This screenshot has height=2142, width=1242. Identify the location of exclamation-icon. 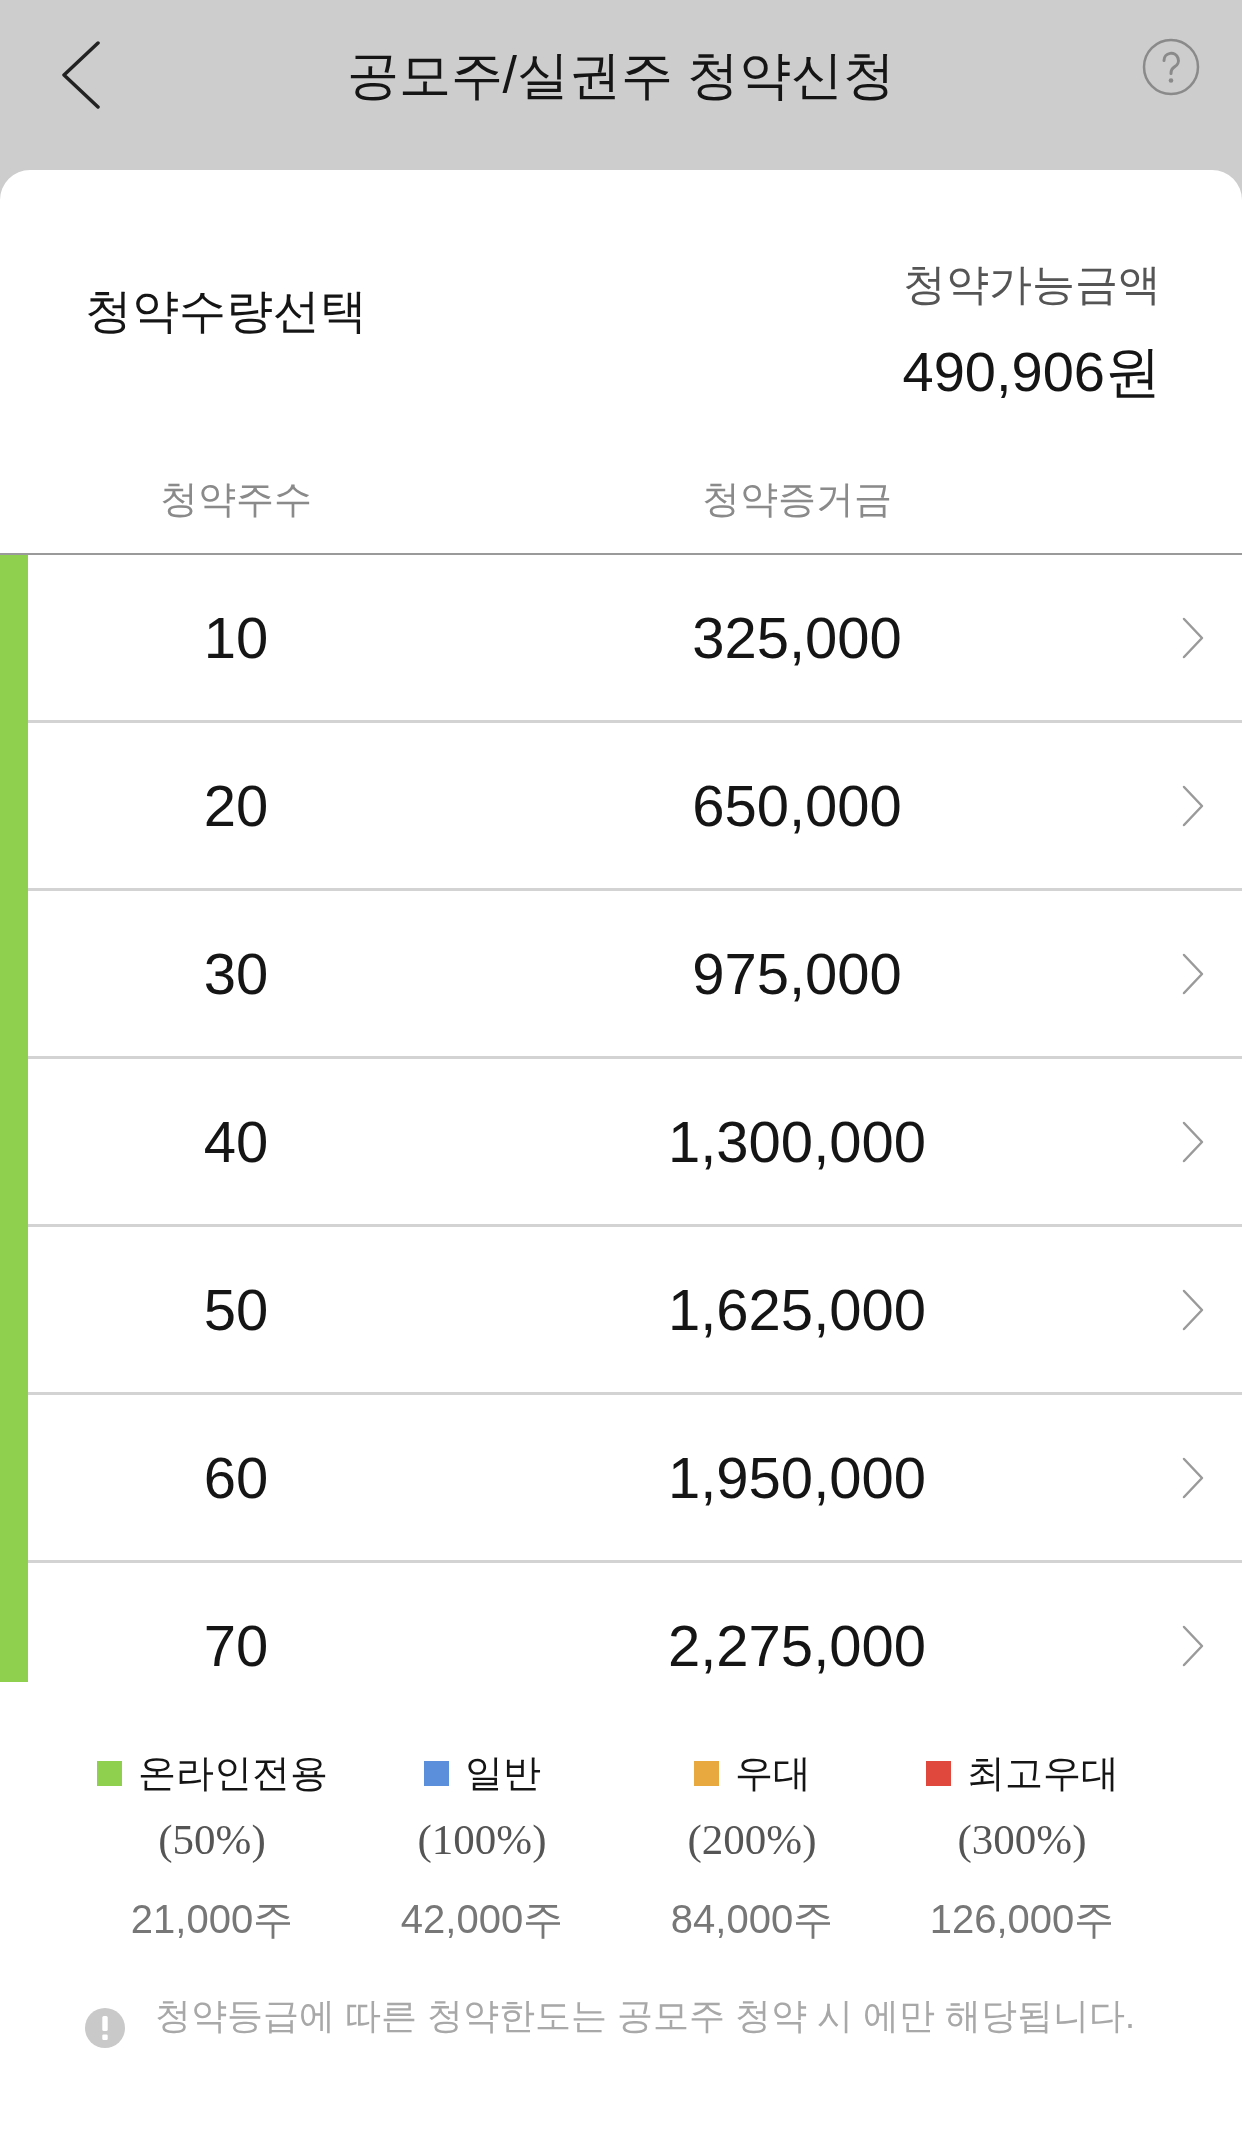
(105, 2028).